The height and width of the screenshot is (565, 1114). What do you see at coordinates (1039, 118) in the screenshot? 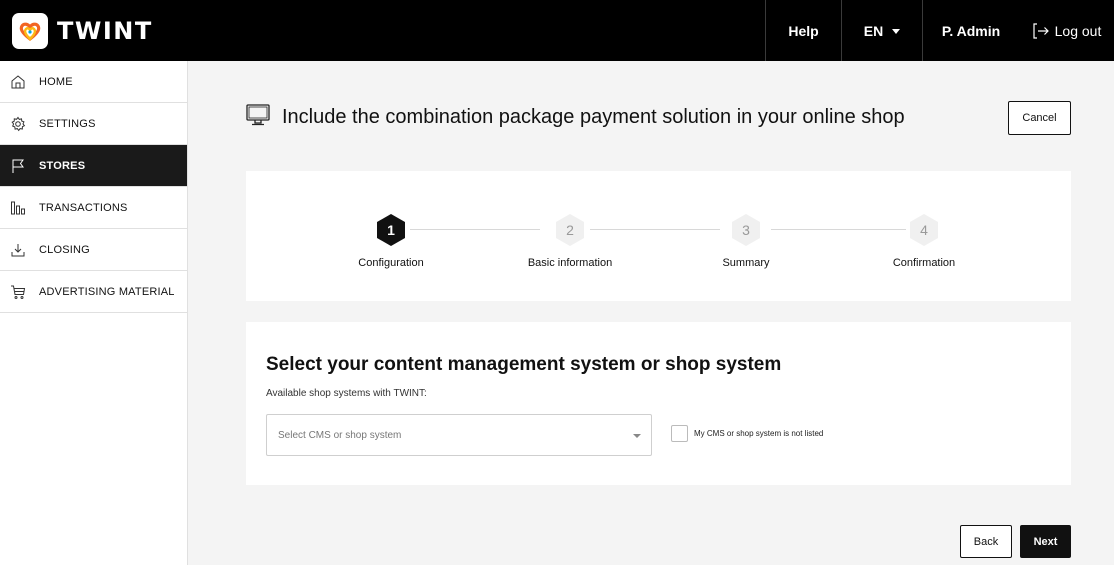
I see `cancel-button: Cancel` at bounding box center [1039, 118].